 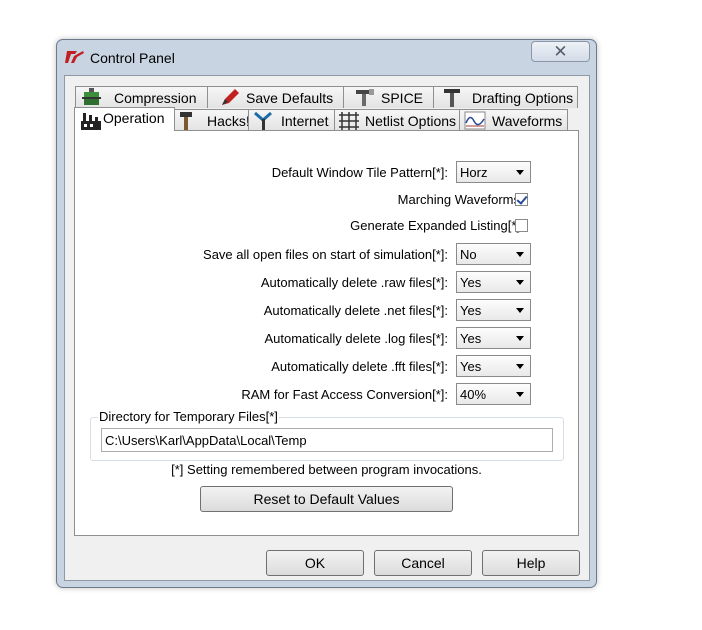 I want to click on tile-pattern-value: Horz, so click(x=474, y=172).